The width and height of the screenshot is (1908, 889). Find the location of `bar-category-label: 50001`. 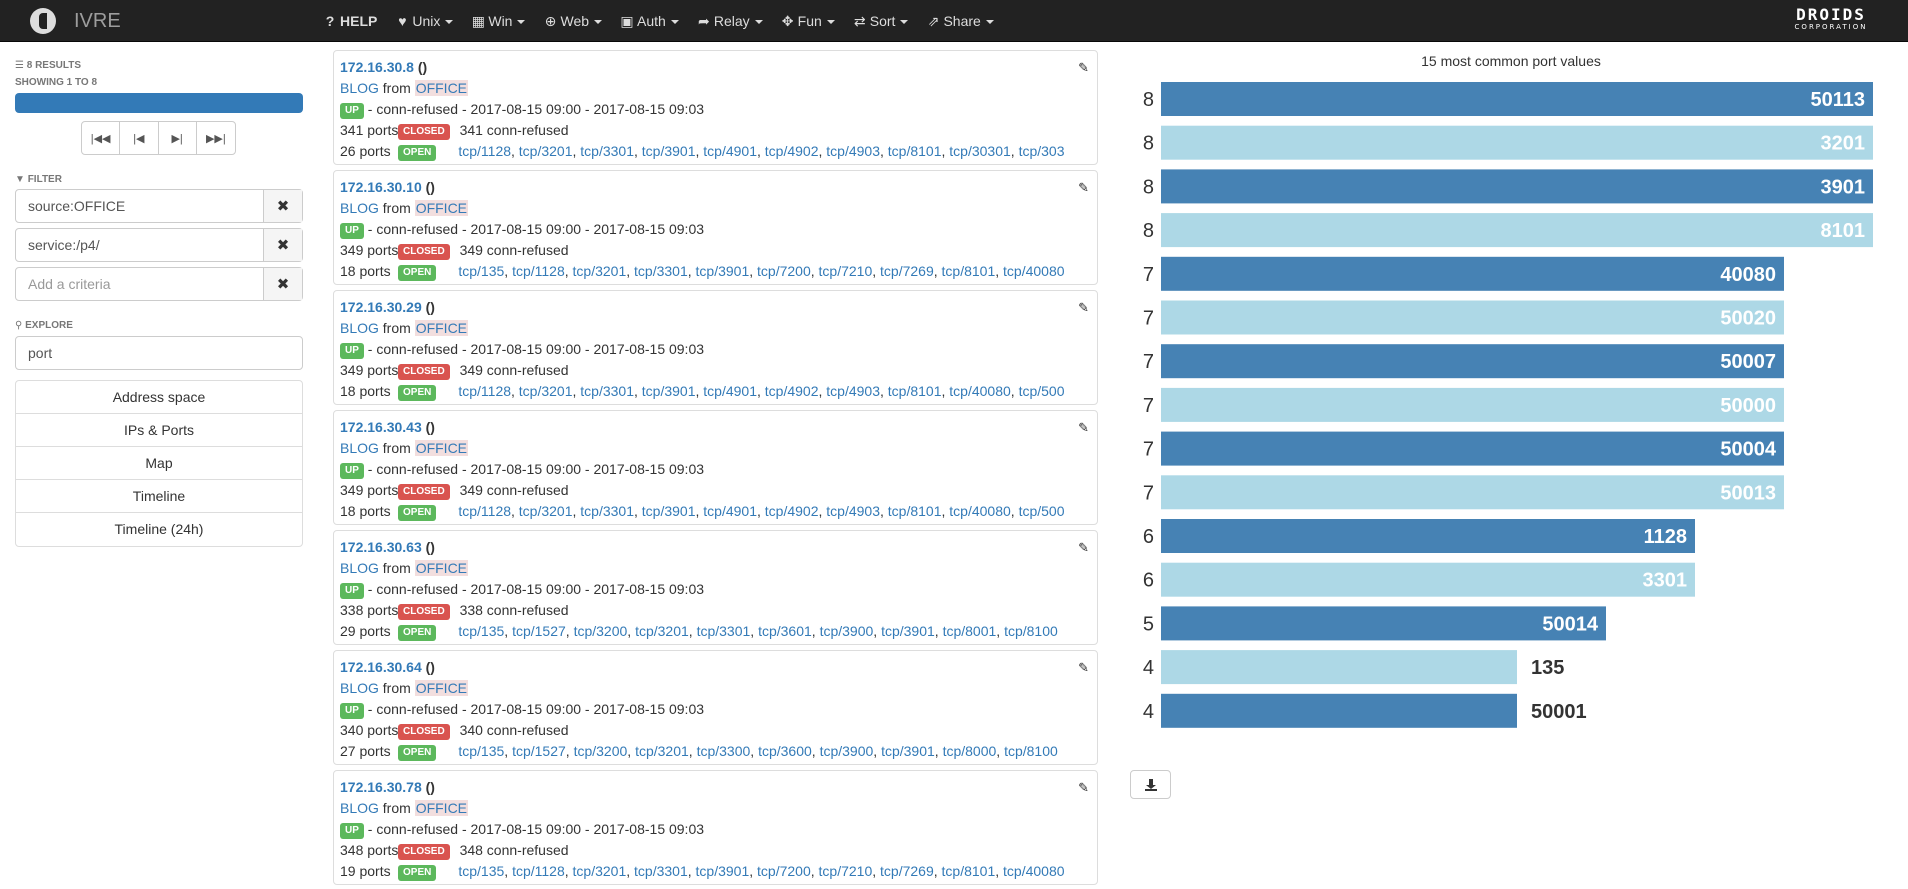

bar-category-label: 50001 is located at coordinates (1559, 712).